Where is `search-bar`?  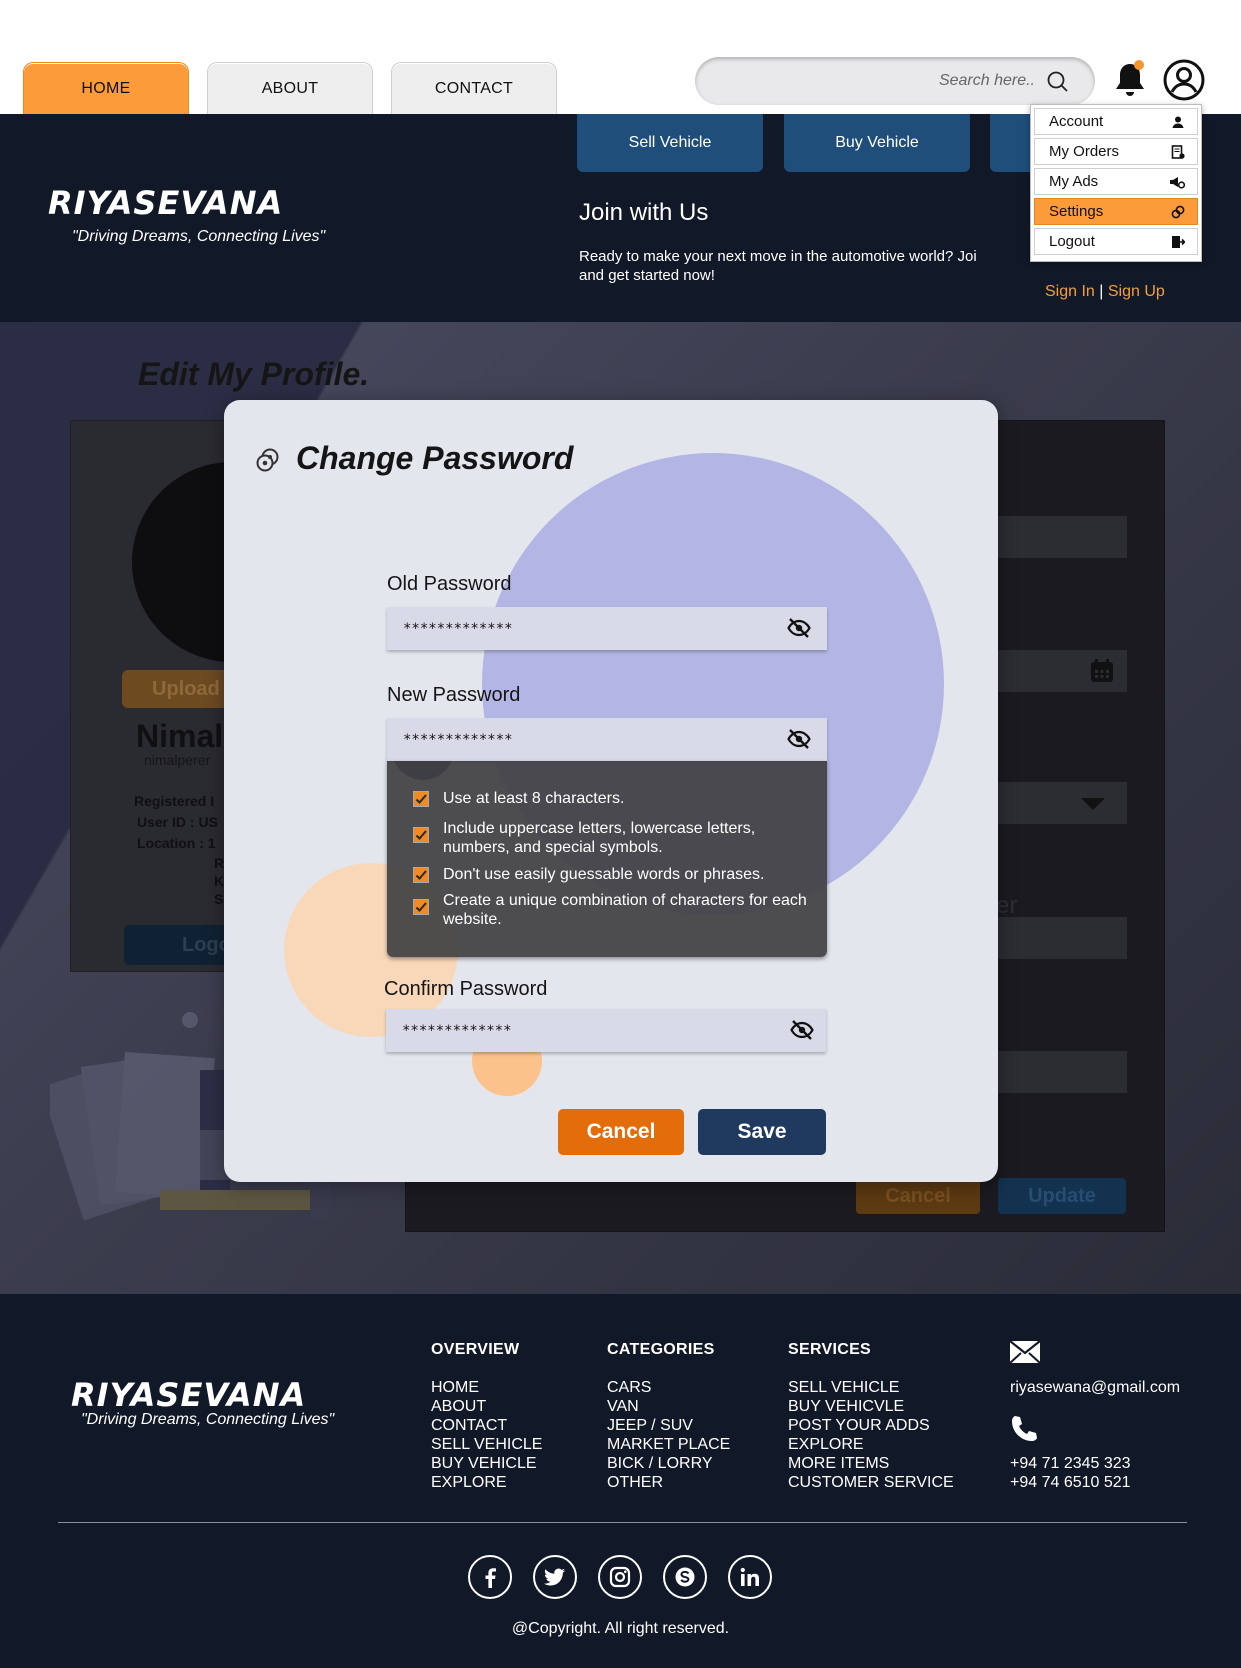 search-bar is located at coordinates (895, 81).